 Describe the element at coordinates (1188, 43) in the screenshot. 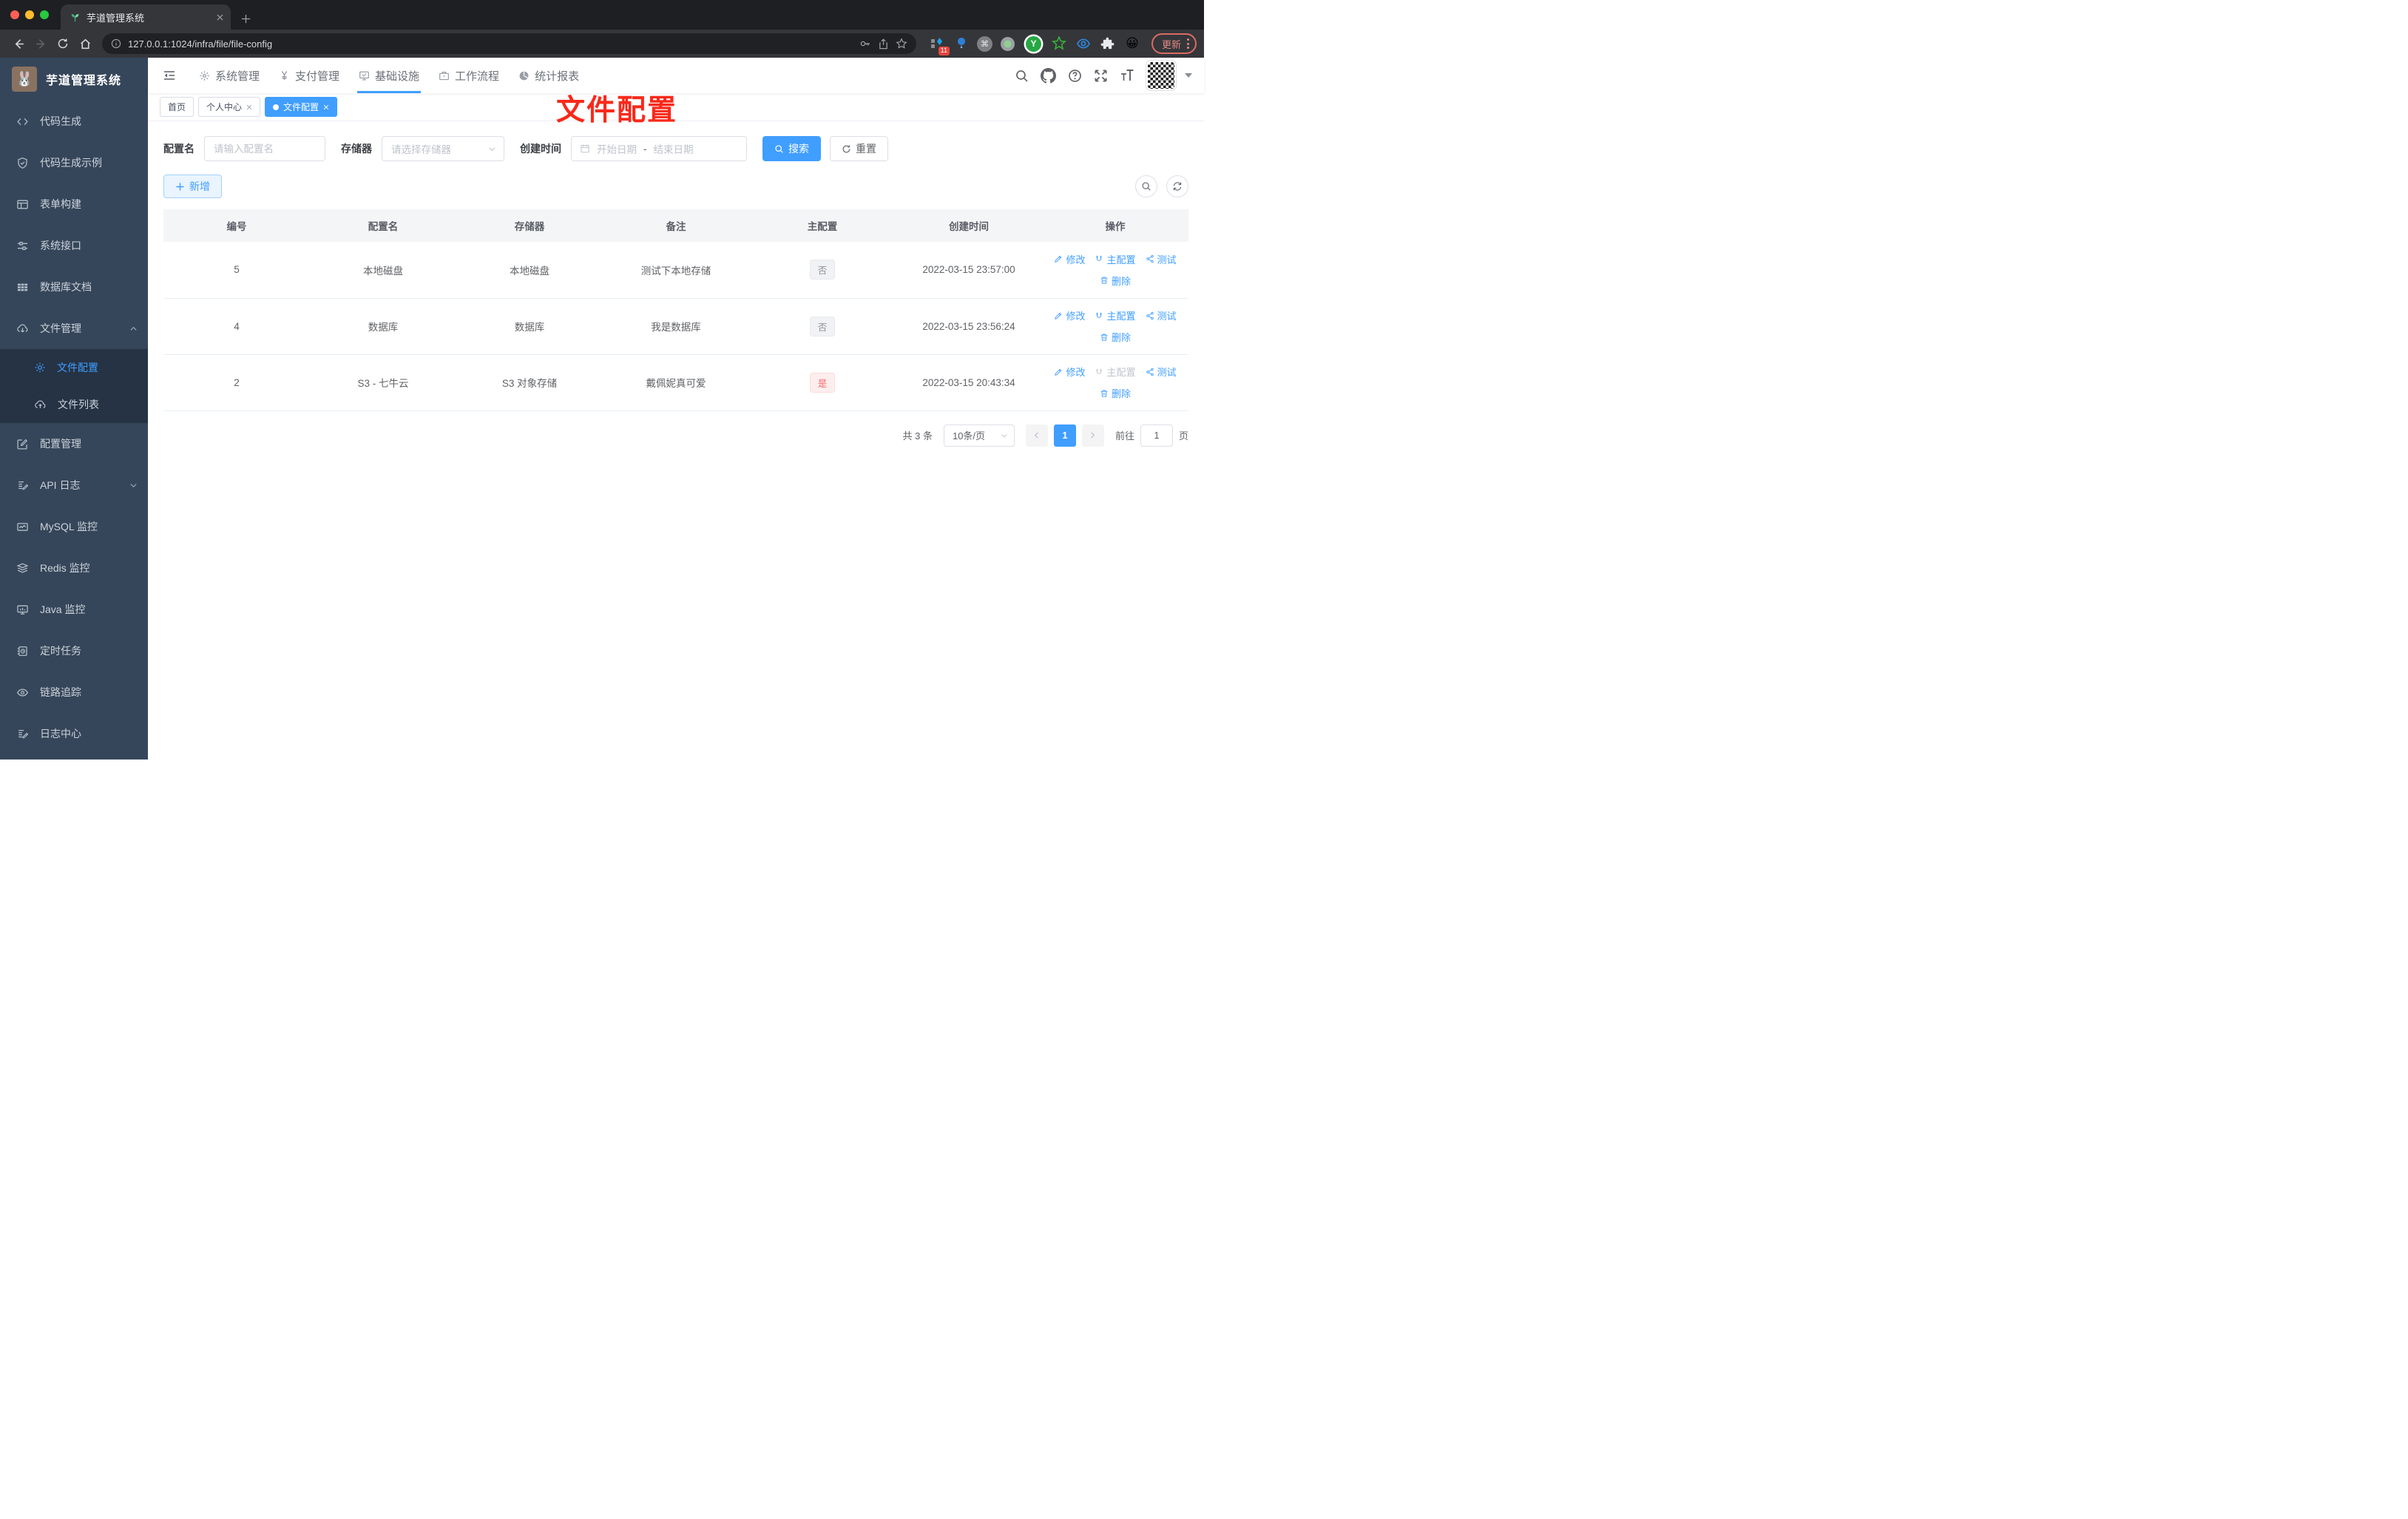

I see `browser-menu-kebab-icon` at that location.